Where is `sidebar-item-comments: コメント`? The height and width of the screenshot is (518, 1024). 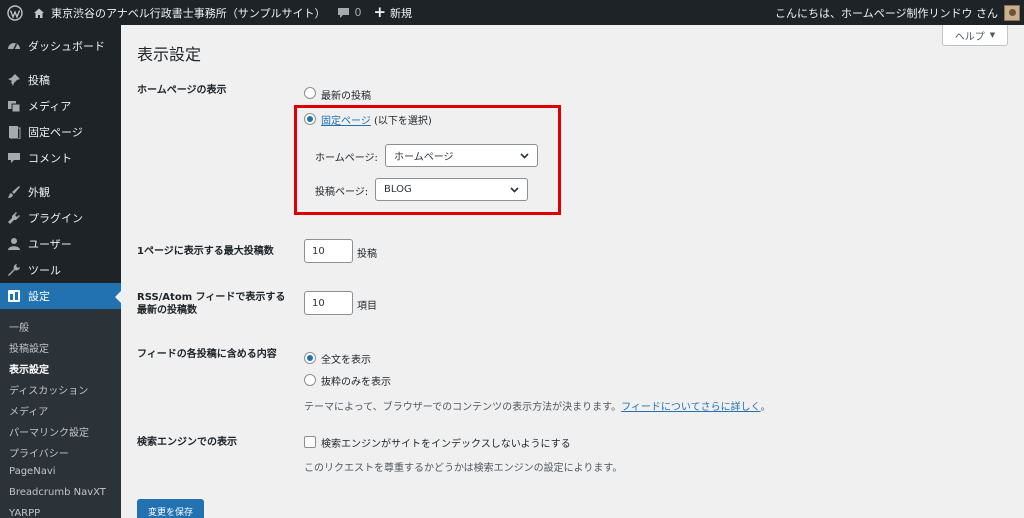
sidebar-item-comments: コメント is located at coordinates (60, 158).